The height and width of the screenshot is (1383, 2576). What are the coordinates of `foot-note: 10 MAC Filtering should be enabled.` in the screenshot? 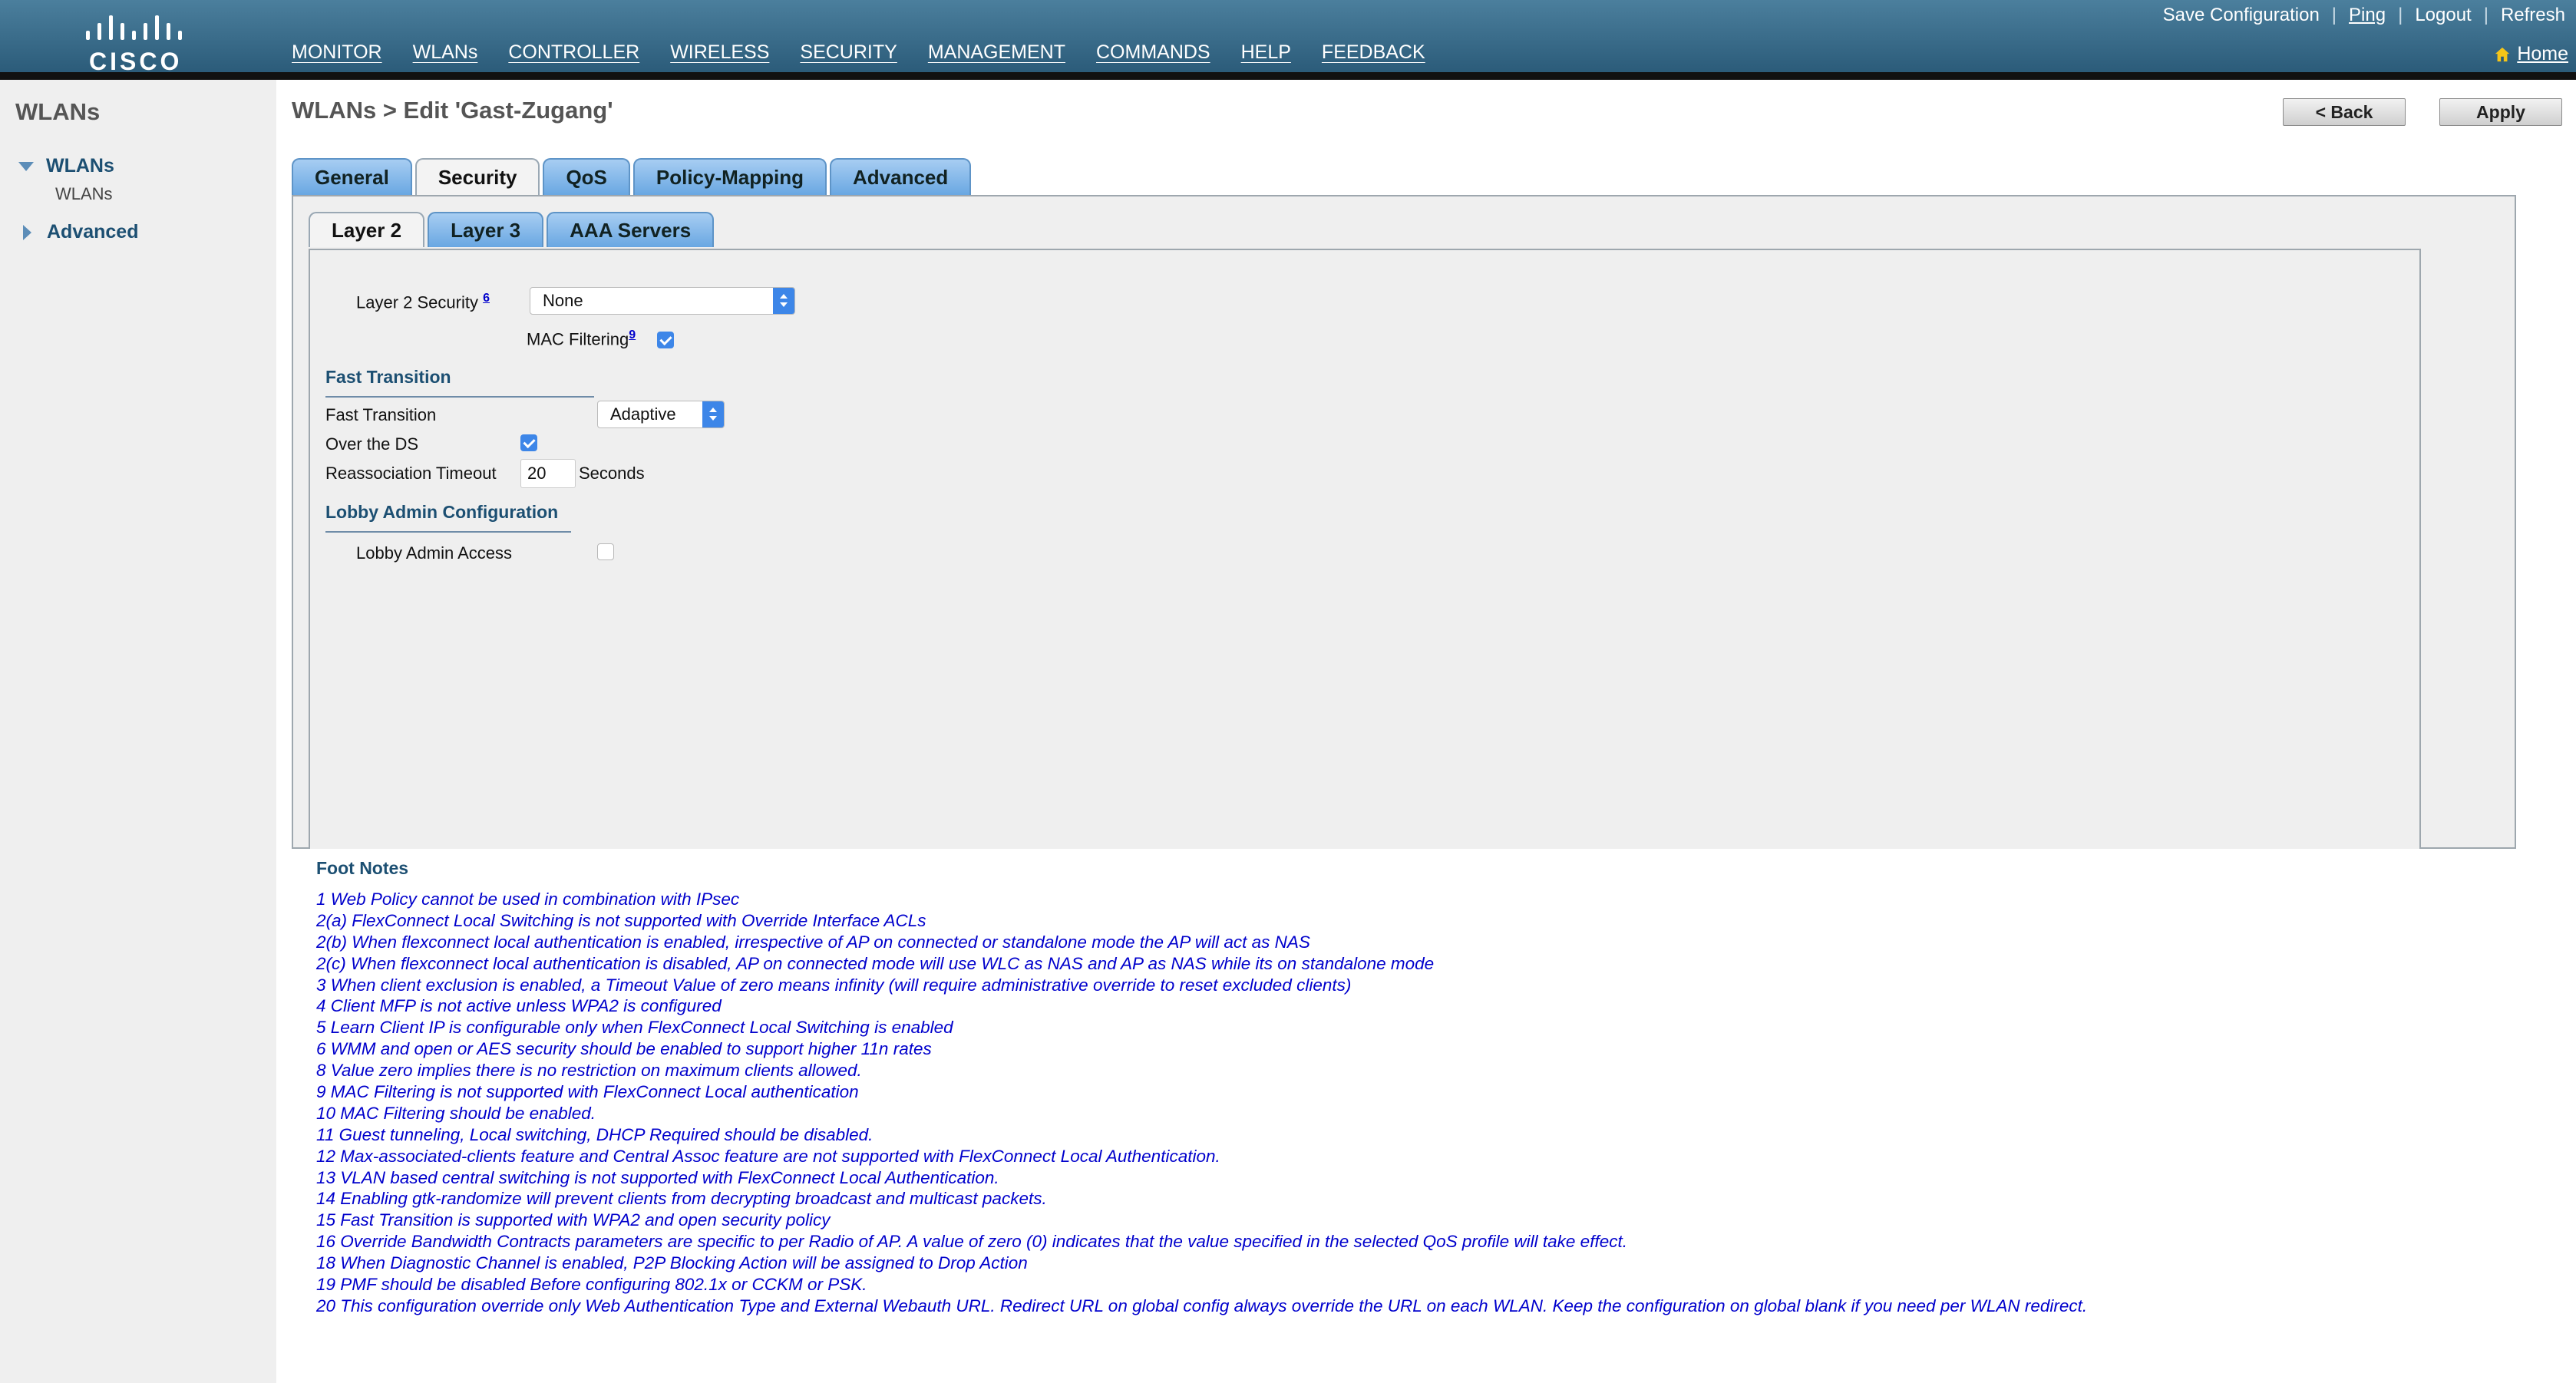 It's located at (456, 1113).